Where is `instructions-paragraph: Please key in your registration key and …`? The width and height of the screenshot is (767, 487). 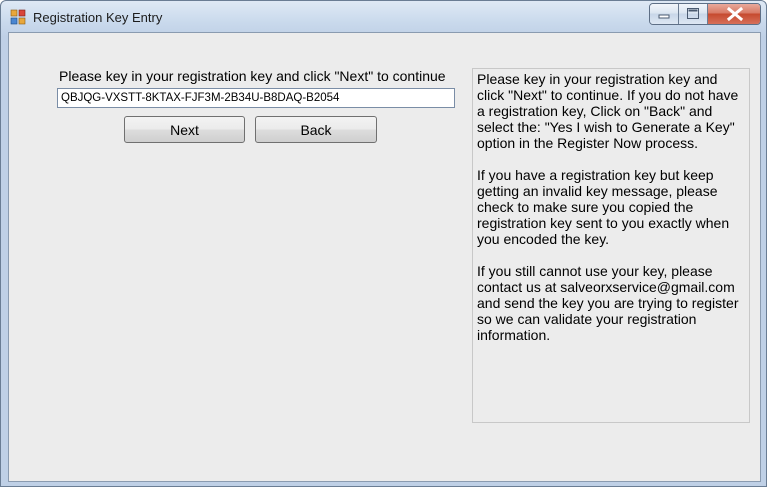 instructions-paragraph: Please key in your registration key and … is located at coordinates (608, 111).